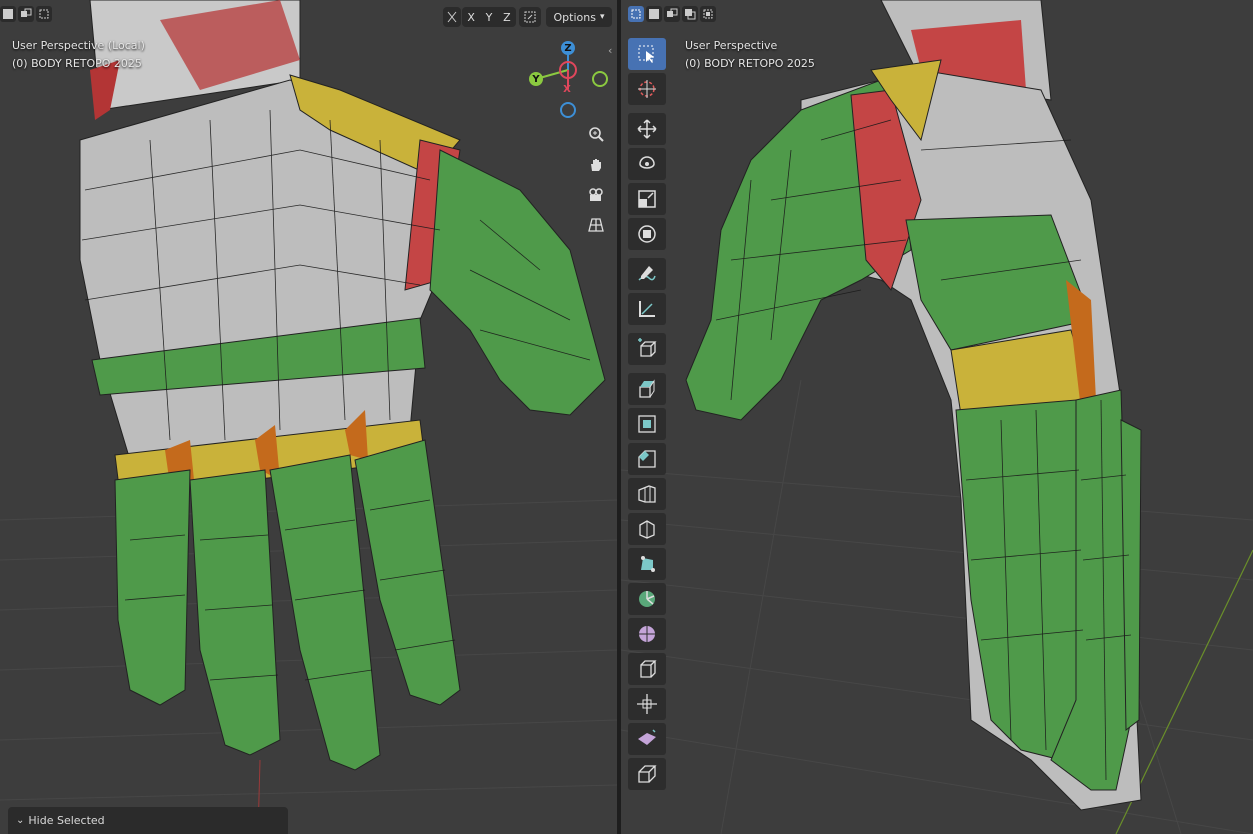 This screenshot has height=834, width=1253. Describe the element at coordinates (78, 45) in the screenshot. I see `view-name-left: User Perspective (Local)` at that location.